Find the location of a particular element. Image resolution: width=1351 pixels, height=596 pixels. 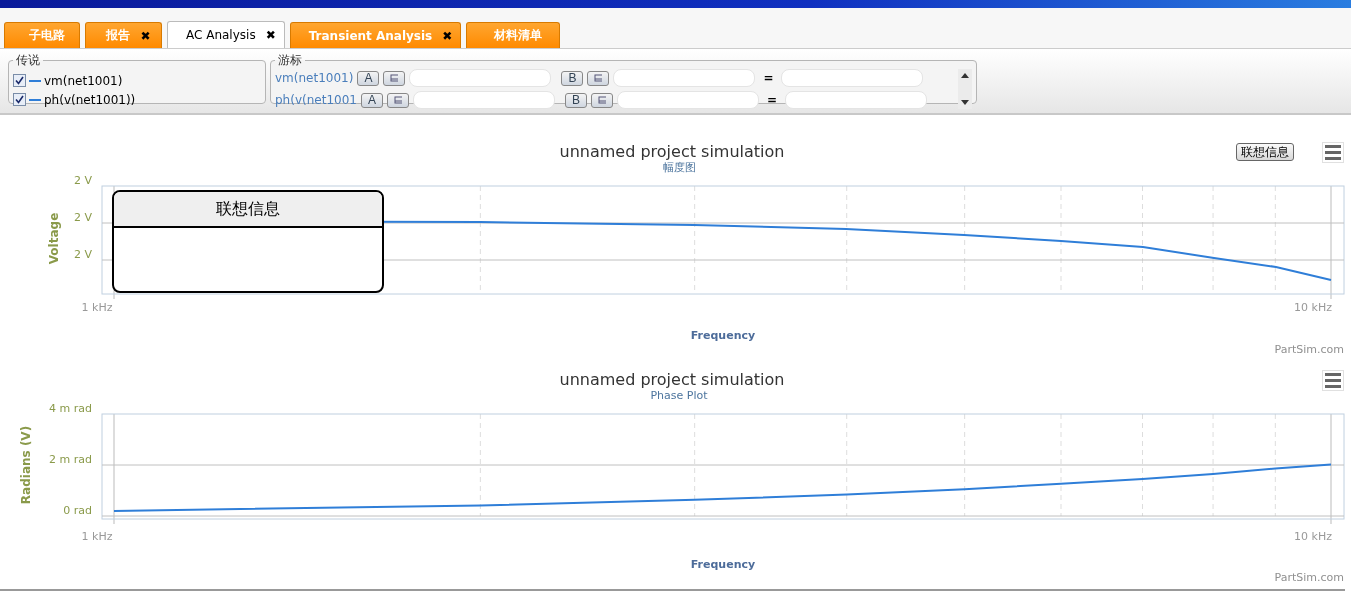

y-axis-title: Voltage is located at coordinates (54, 238).